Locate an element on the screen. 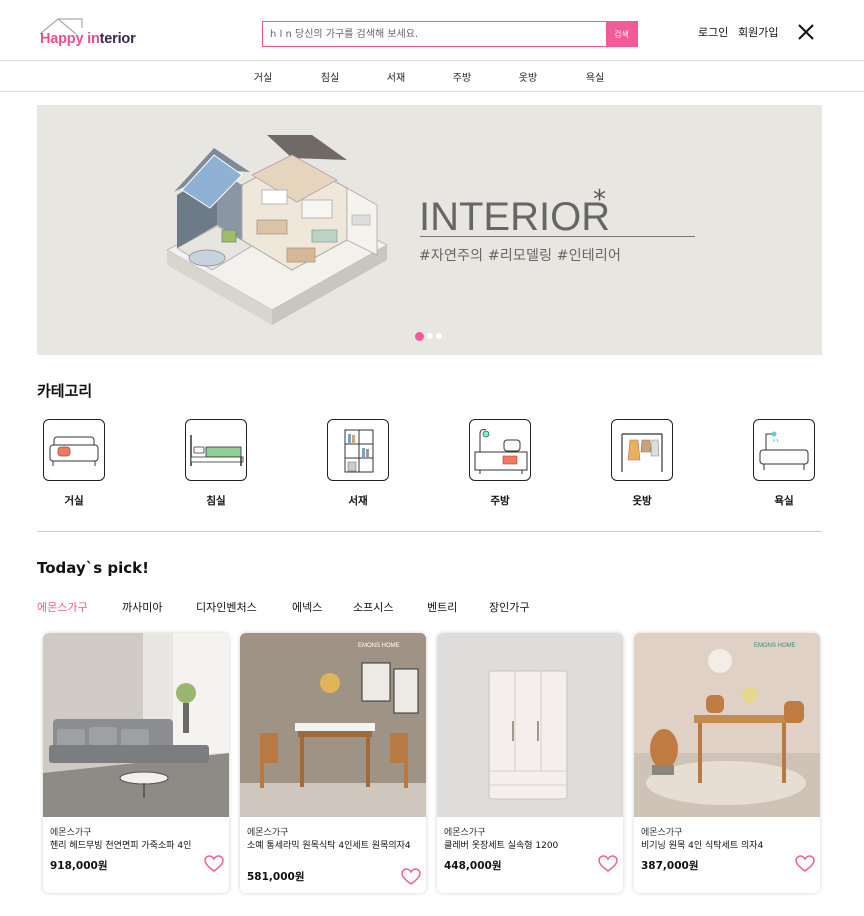 This screenshot has width=864, height=916. search-button: 검색 is located at coordinates (621, 34).